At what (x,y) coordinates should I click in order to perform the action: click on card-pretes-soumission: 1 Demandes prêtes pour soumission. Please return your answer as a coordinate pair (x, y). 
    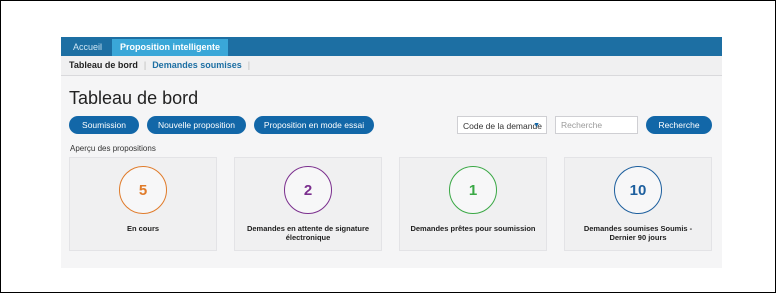
    Looking at the image, I should click on (473, 204).